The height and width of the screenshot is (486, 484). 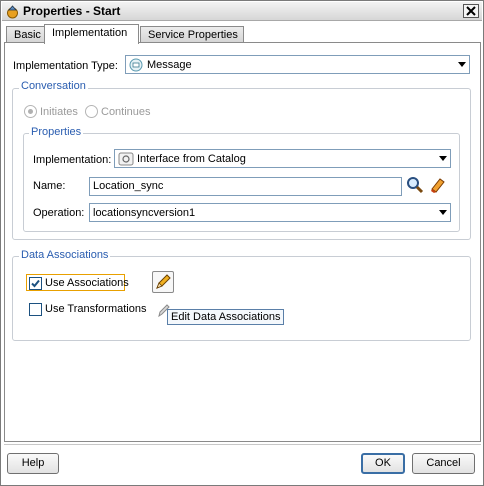 I want to click on help-button: Help, so click(x=33, y=463).